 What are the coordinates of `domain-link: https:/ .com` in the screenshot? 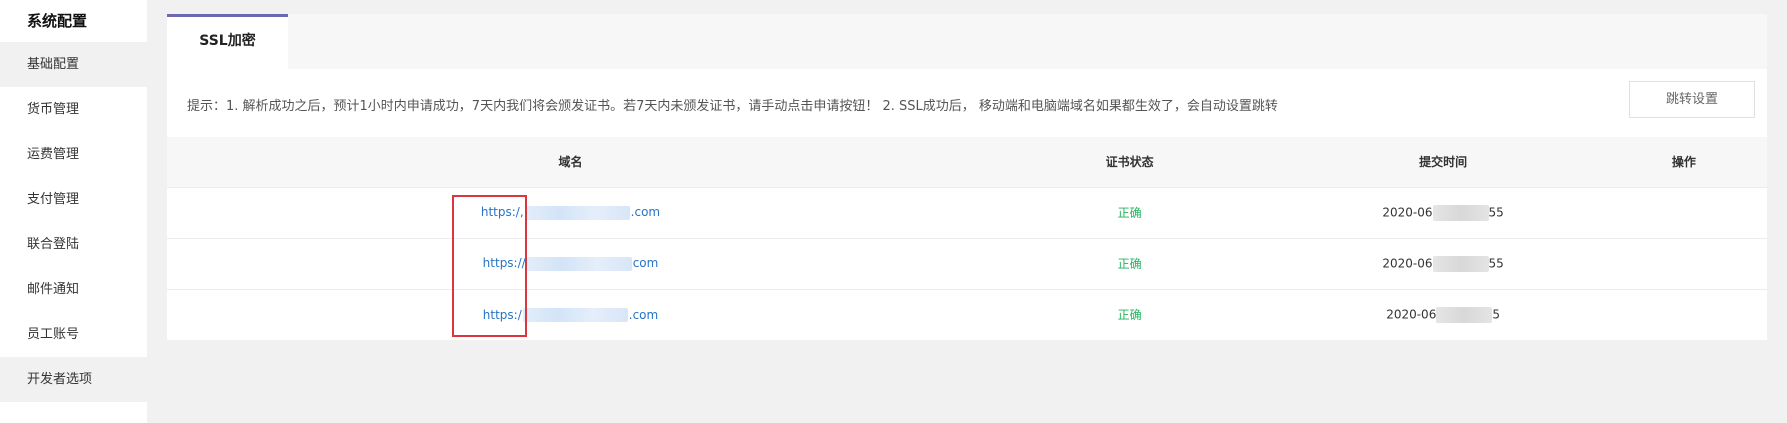 It's located at (570, 315).